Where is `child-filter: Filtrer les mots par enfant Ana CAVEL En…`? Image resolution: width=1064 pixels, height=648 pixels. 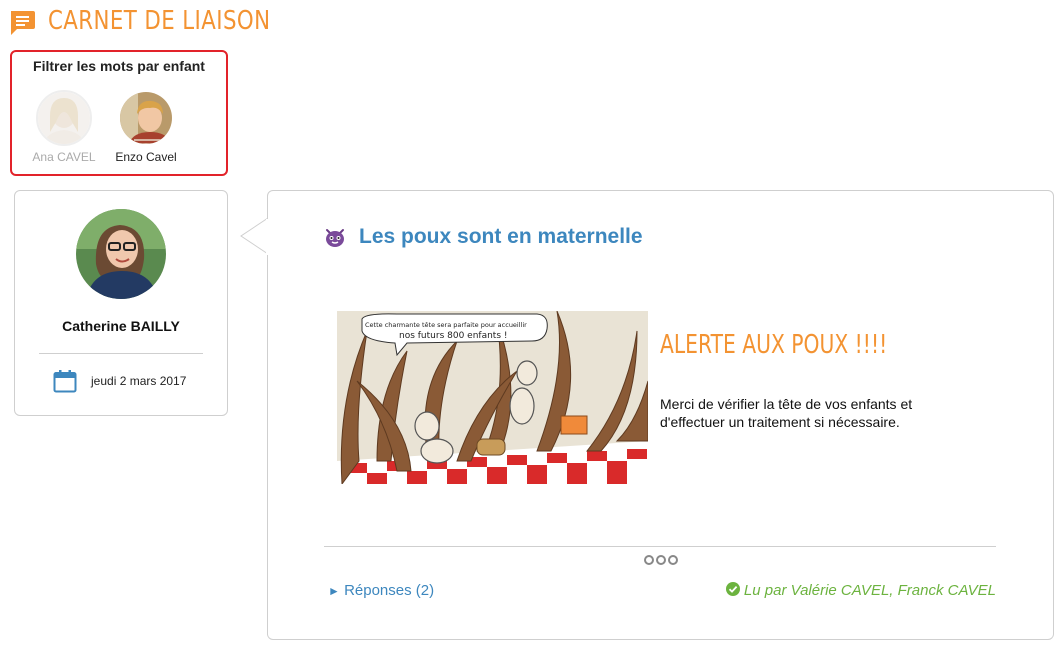 child-filter: Filtrer les mots par enfant Ana CAVEL En… is located at coordinates (119, 113).